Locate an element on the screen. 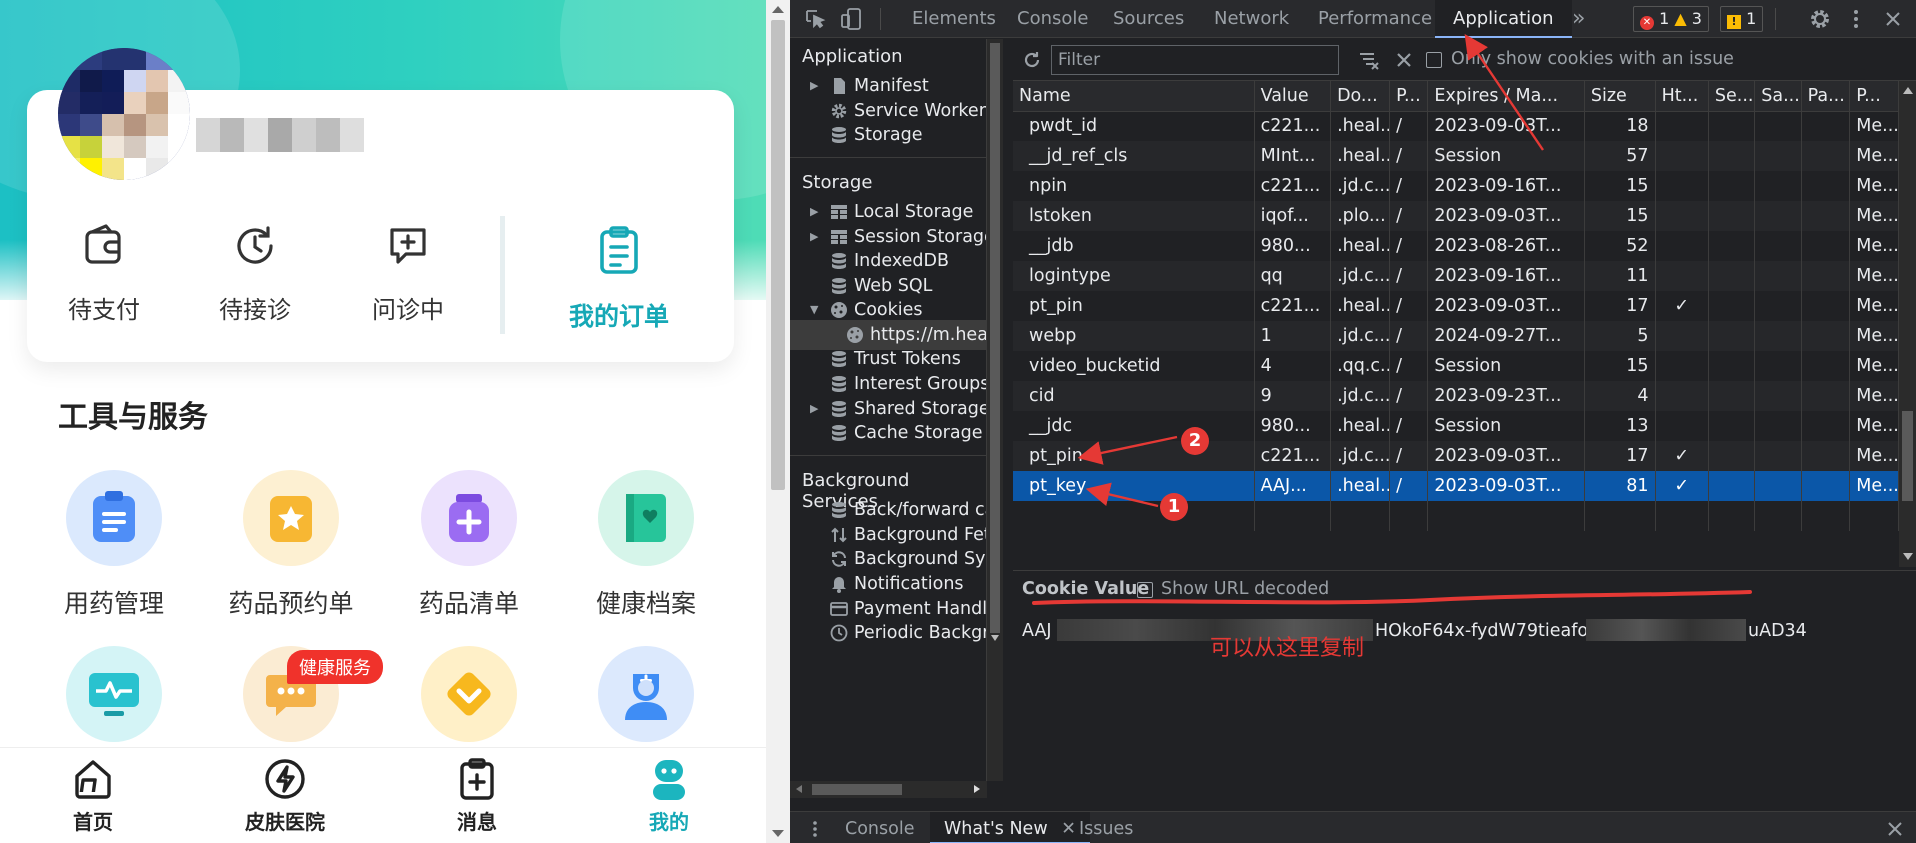 Image resolution: width=1916 pixels, height=843 pixels. tool-label: 用药管理 is located at coordinates (113, 603).